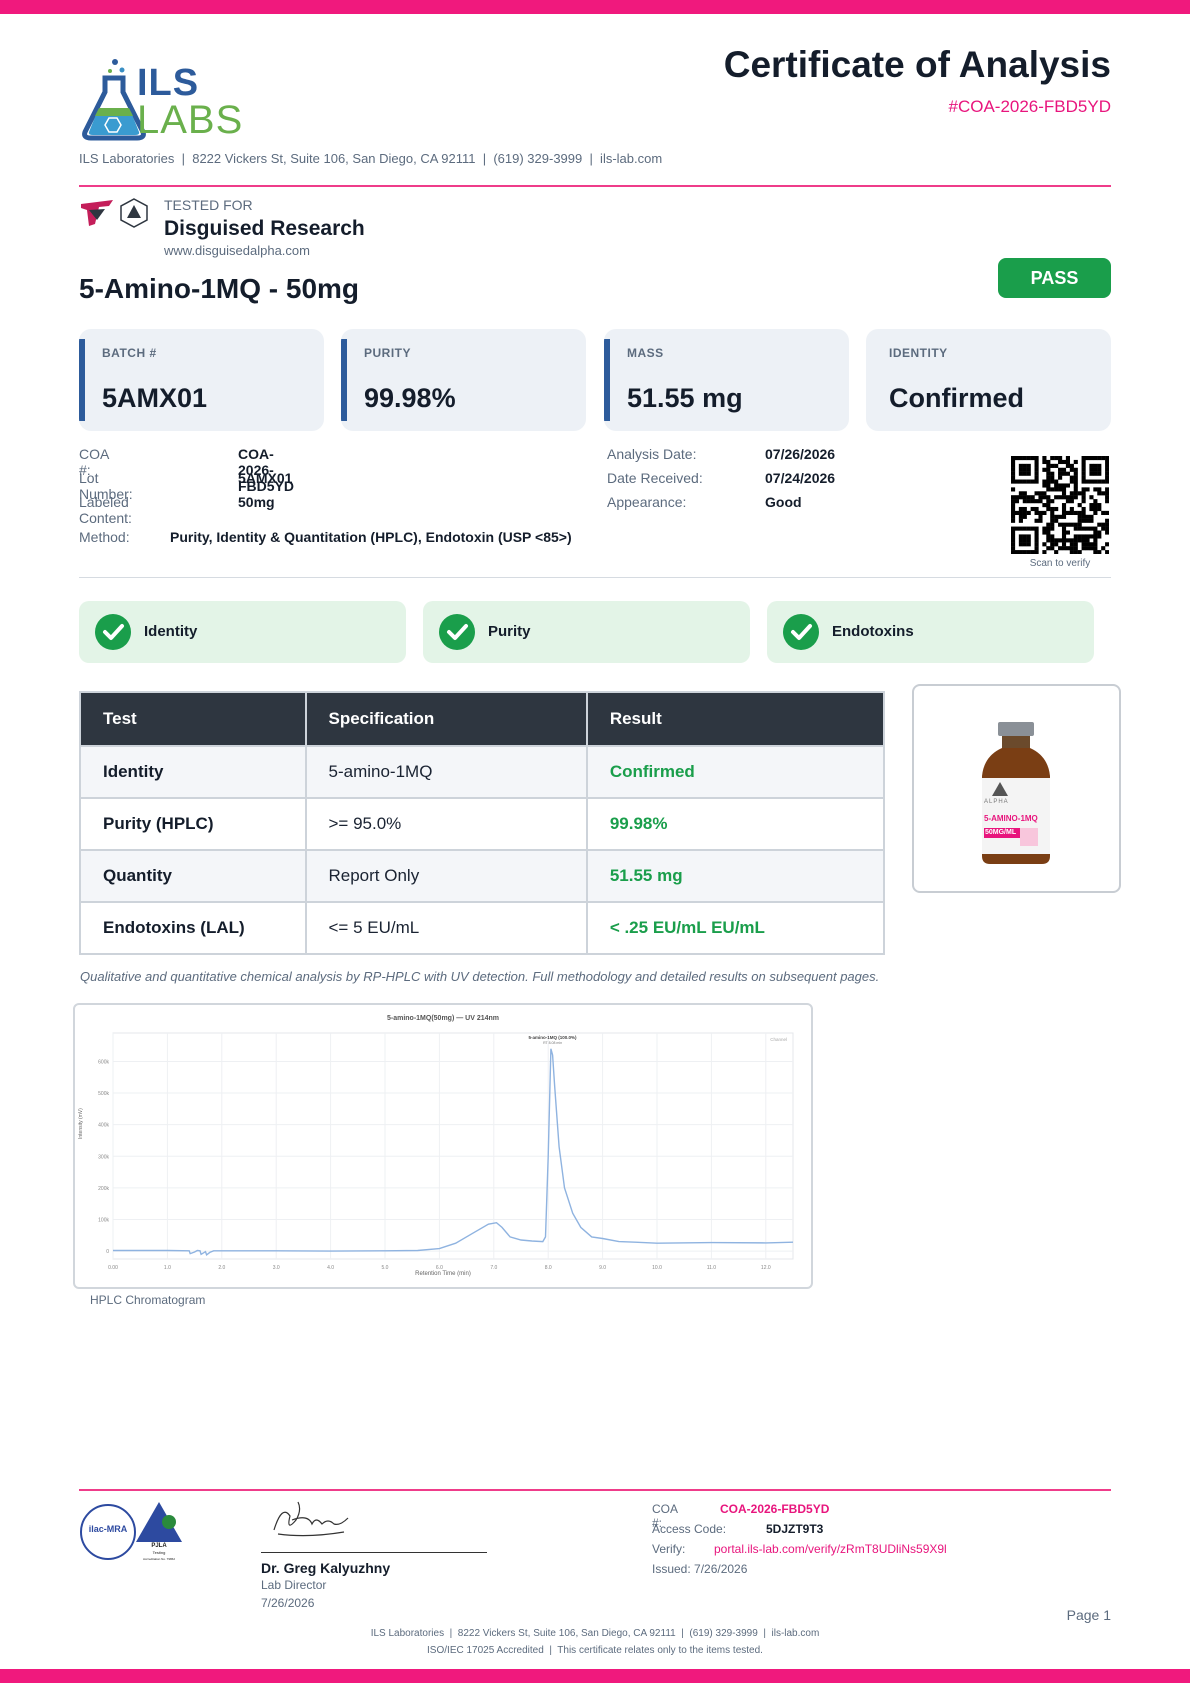  Describe the element at coordinates (712, 1268) in the screenshot. I see `x-tick-label: 11.0` at that location.